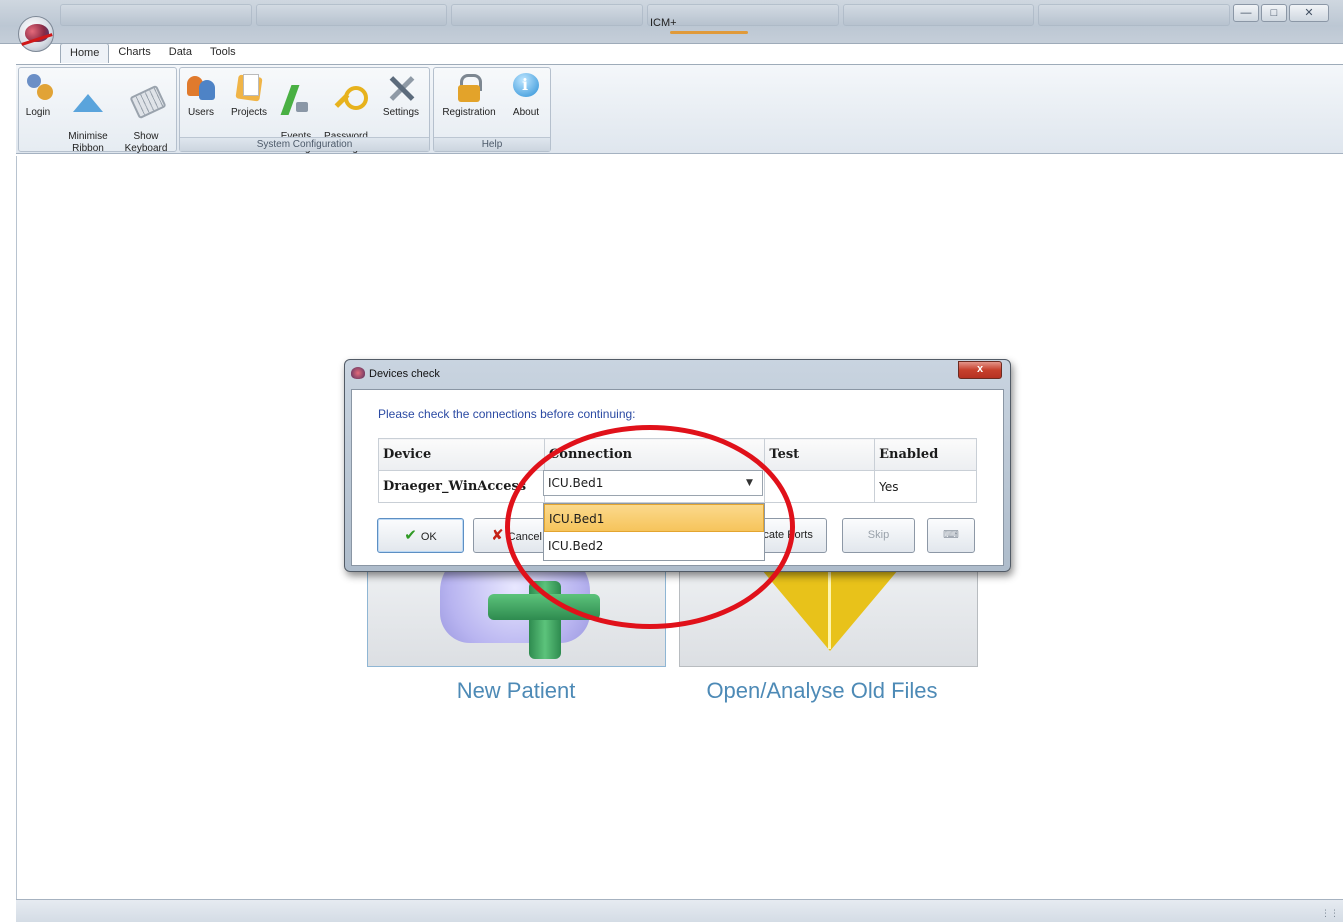  I want to click on ribbon-group-general: Login Minimise Ribbon Show Keyboard, so click(97, 111).